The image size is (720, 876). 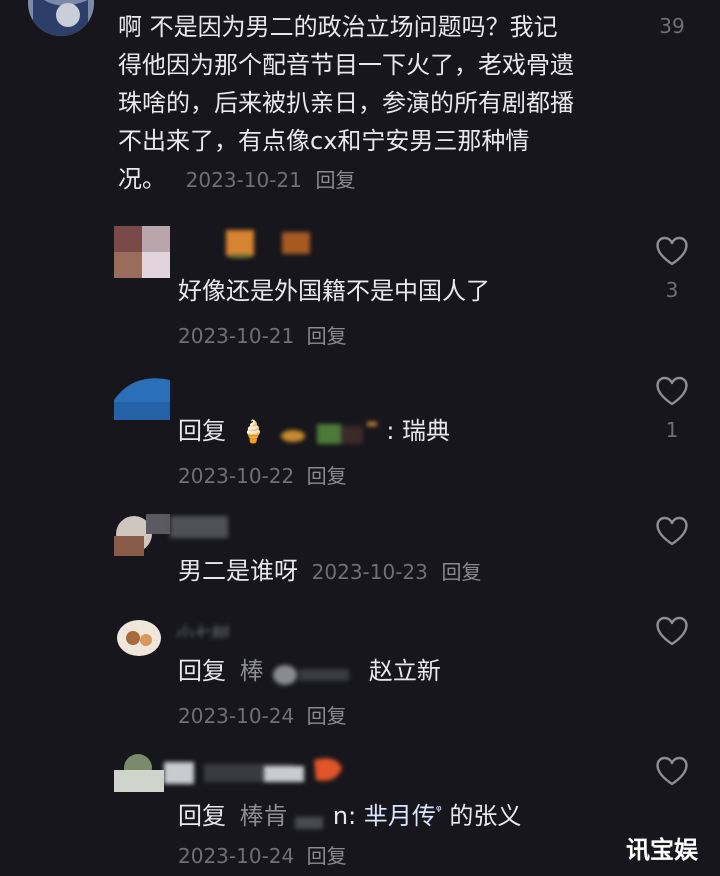 What do you see at coordinates (238, 571) in the screenshot?
I see `comment-text: 男二是谁呀` at bounding box center [238, 571].